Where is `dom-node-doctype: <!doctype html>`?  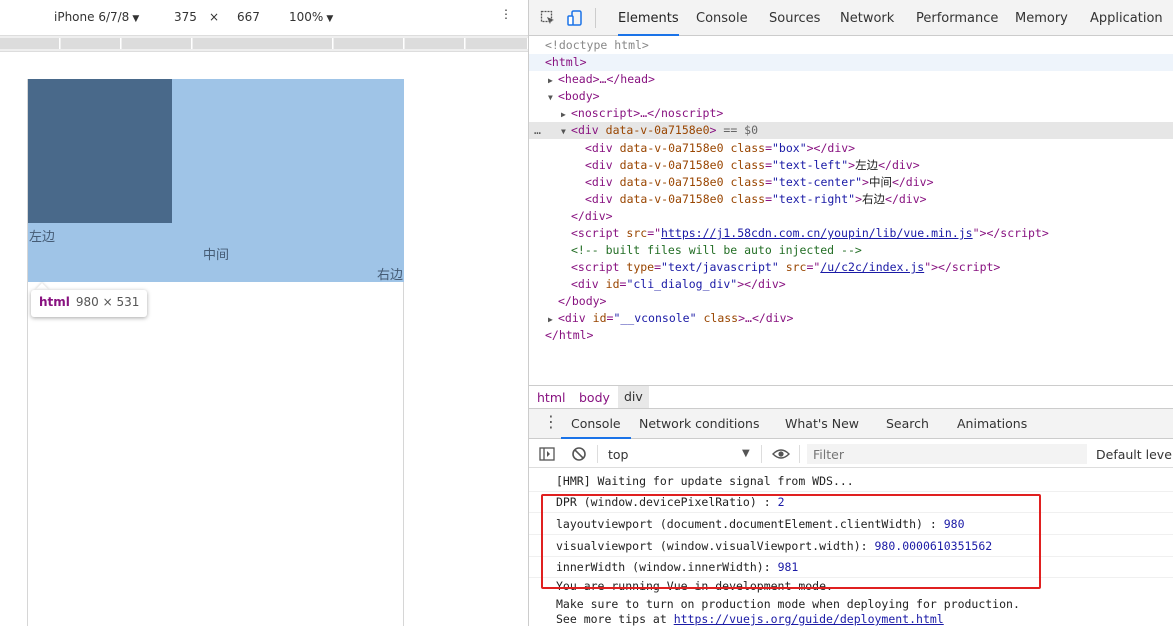
dom-node-doctype: <!doctype html> is located at coordinates (851, 45).